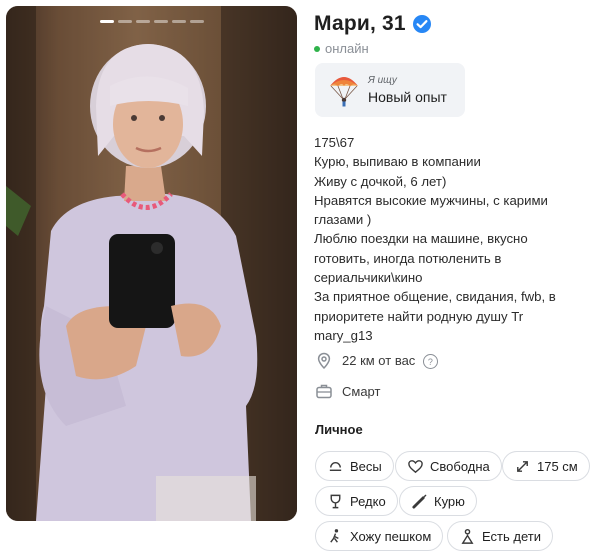  Describe the element at coordinates (460, 466) in the screenshot. I see `chip-label: Свободна` at that location.